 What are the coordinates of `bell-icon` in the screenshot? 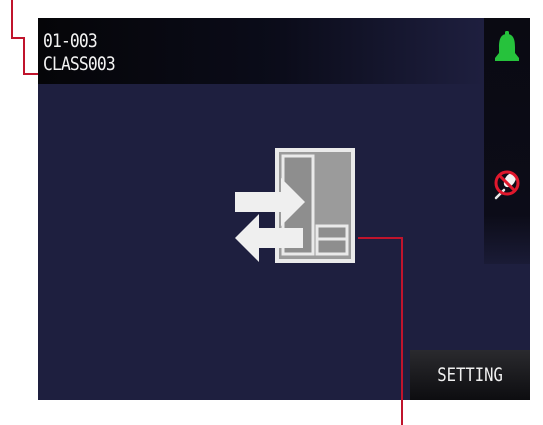 It's located at (507, 47).